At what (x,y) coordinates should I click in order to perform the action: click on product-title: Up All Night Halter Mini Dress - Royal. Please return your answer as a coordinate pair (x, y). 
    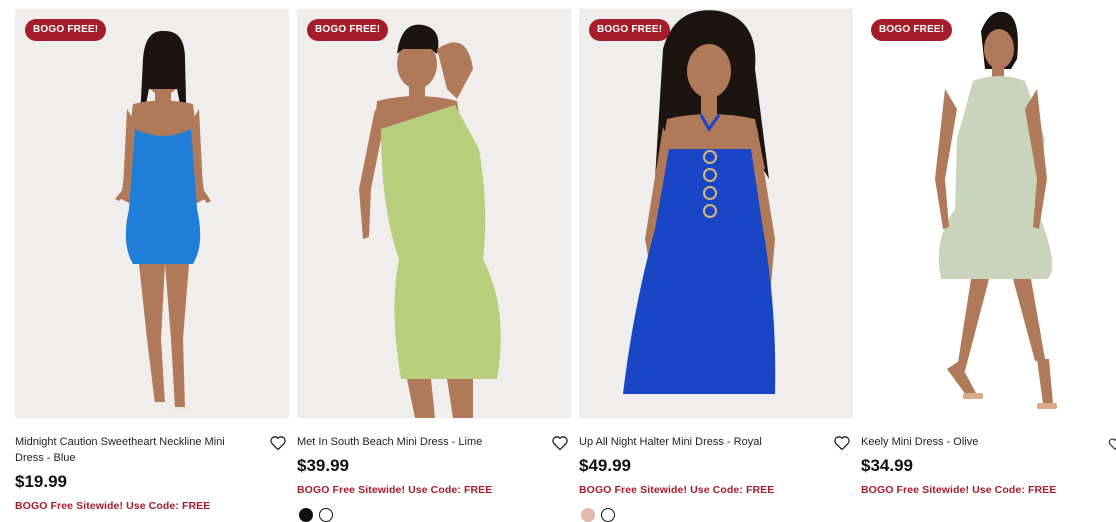
    Looking at the image, I should click on (696, 442).